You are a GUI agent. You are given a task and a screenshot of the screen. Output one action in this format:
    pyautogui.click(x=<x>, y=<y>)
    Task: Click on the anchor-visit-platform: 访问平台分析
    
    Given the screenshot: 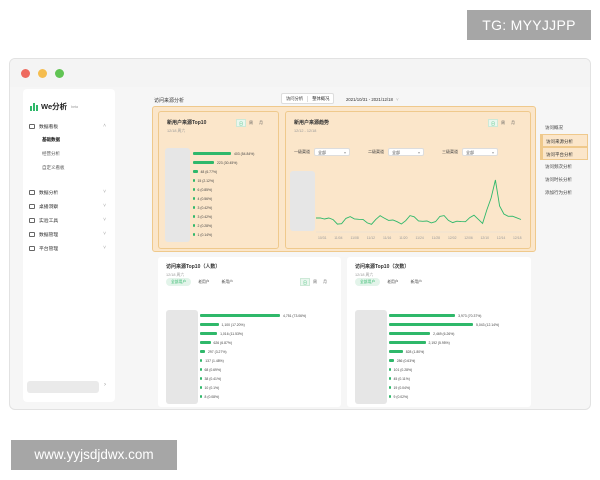 What is the action you would take?
    pyautogui.click(x=565, y=153)
    